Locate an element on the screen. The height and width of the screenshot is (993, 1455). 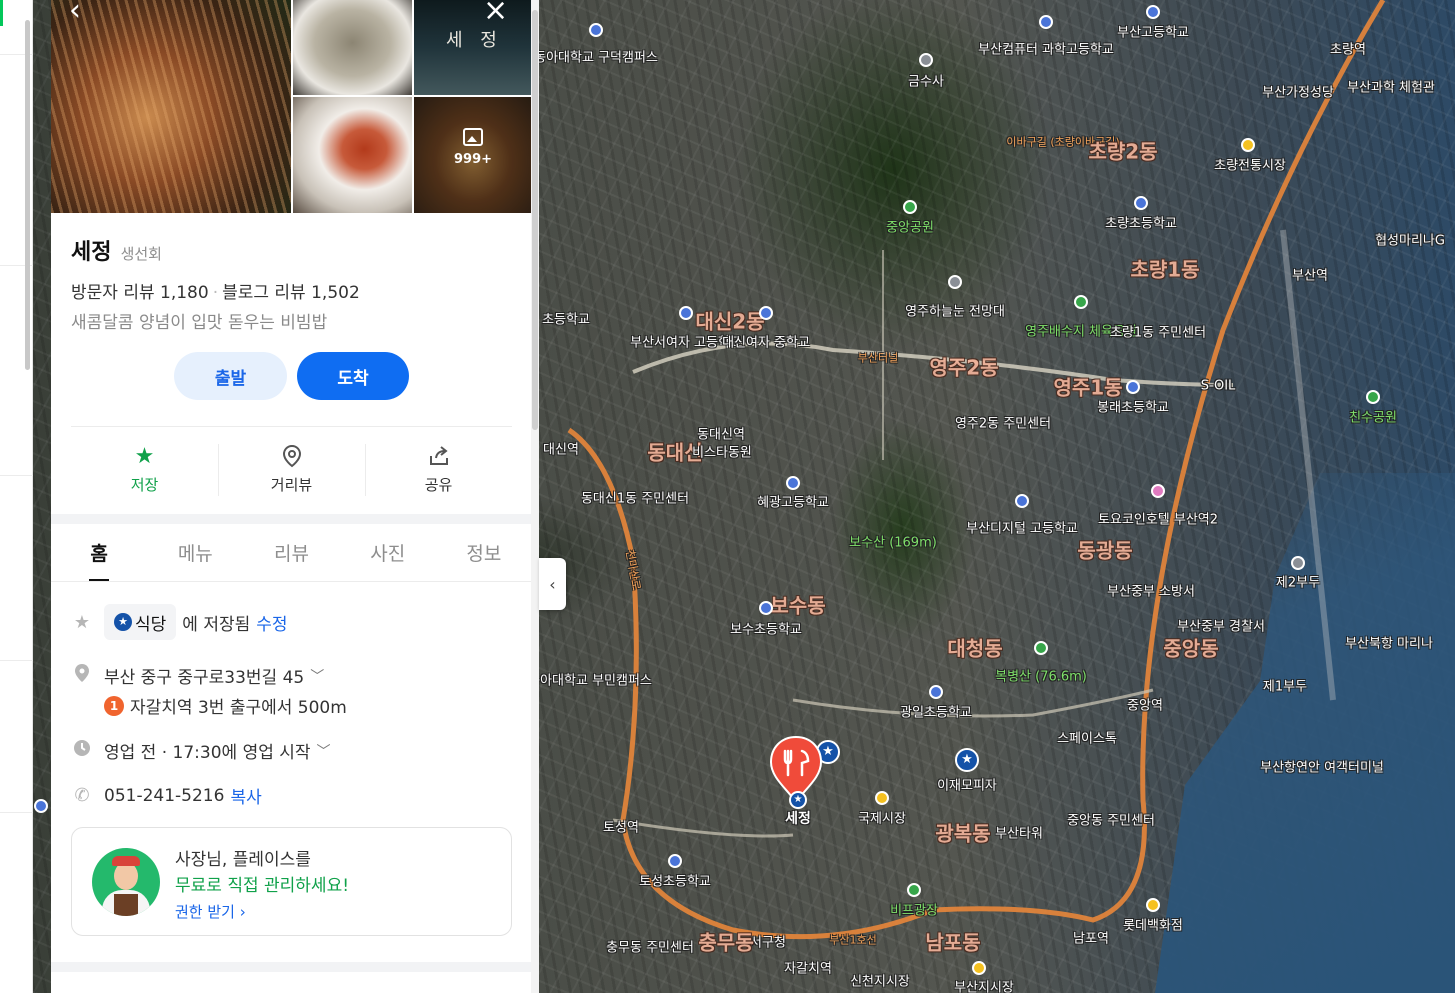
map-label: 영주1동 is located at coordinates (1087, 388).